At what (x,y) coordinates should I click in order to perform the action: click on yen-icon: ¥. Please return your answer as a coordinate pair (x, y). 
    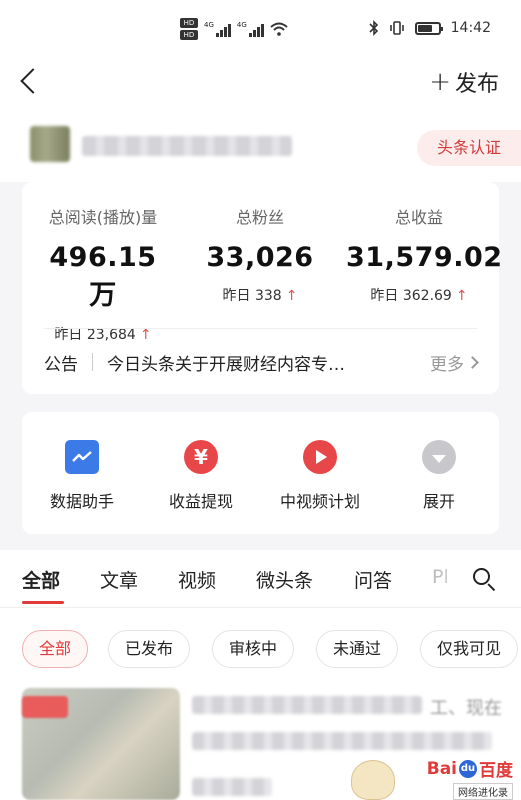
    Looking at the image, I should click on (201, 457).